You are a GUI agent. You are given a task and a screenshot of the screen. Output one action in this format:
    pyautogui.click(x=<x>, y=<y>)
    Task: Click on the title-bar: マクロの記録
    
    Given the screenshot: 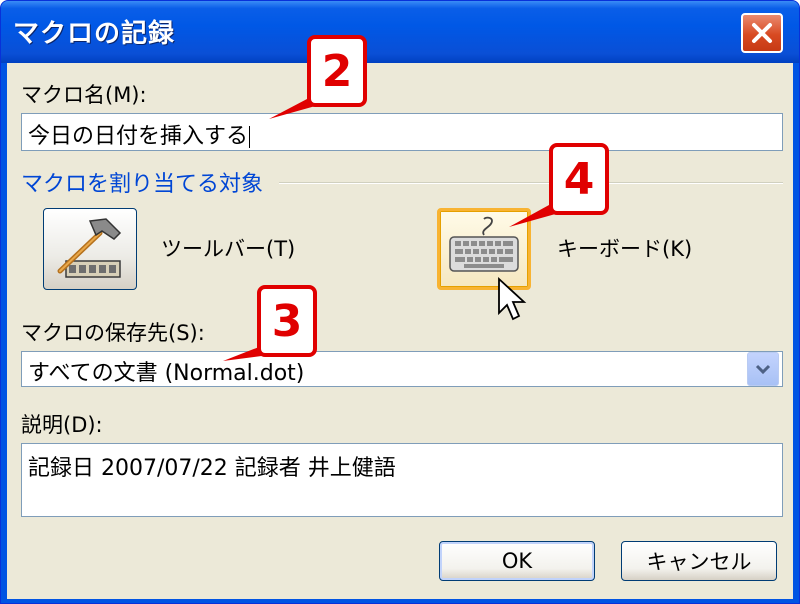 What is the action you would take?
    pyautogui.click(x=400, y=32)
    